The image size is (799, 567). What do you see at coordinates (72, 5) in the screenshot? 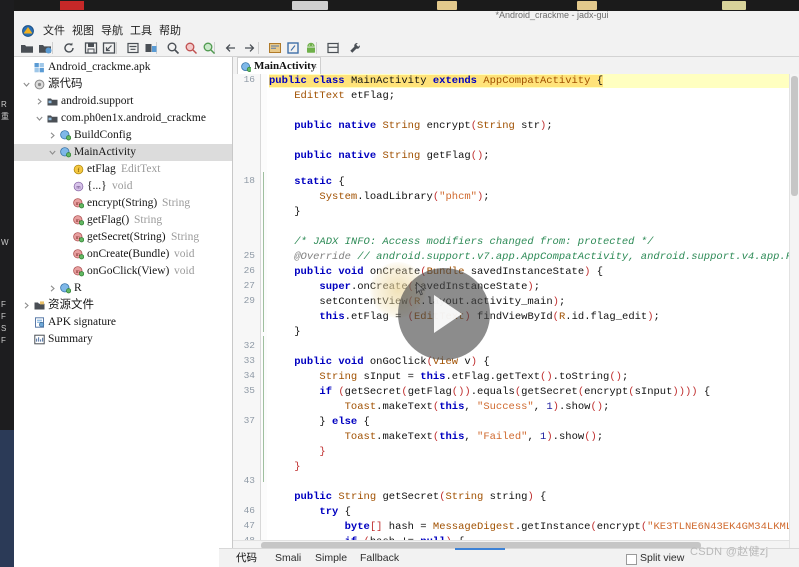
I see `taskbar-item-record` at bounding box center [72, 5].